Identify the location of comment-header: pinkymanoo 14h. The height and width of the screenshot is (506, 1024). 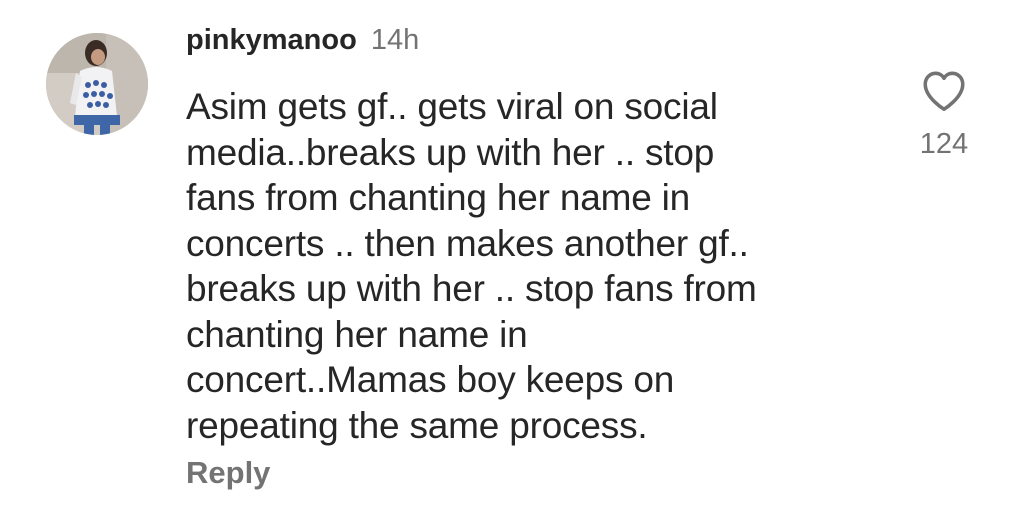
(302, 46).